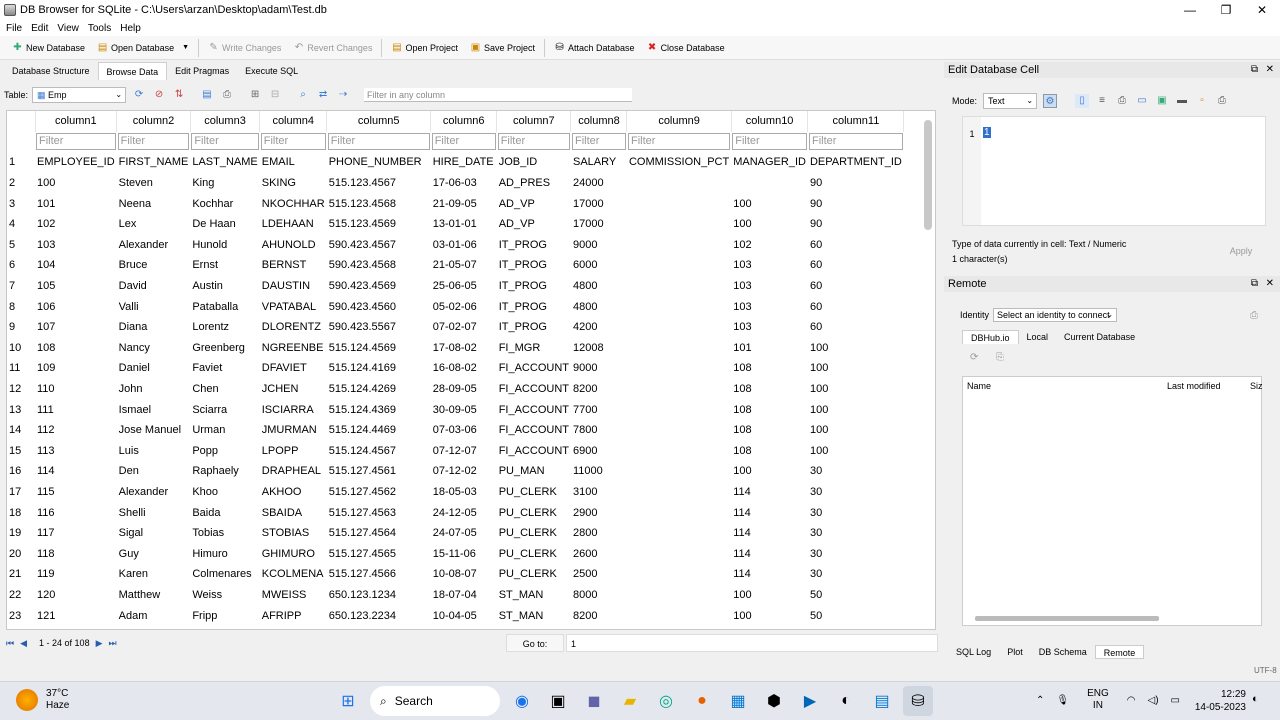 The image size is (1280, 720). Describe the element at coordinates (76, 595) in the screenshot. I see `table-cell: 120` at that location.